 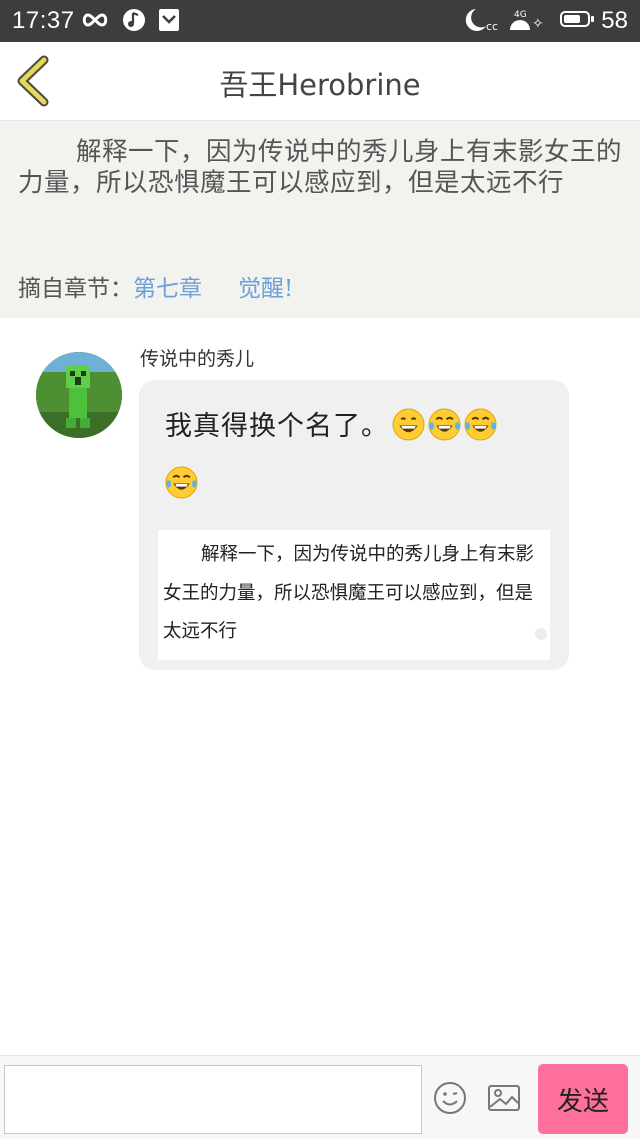 I want to click on excerpt-source: 摘自章节：第七章 觉醒!, so click(x=155, y=286).